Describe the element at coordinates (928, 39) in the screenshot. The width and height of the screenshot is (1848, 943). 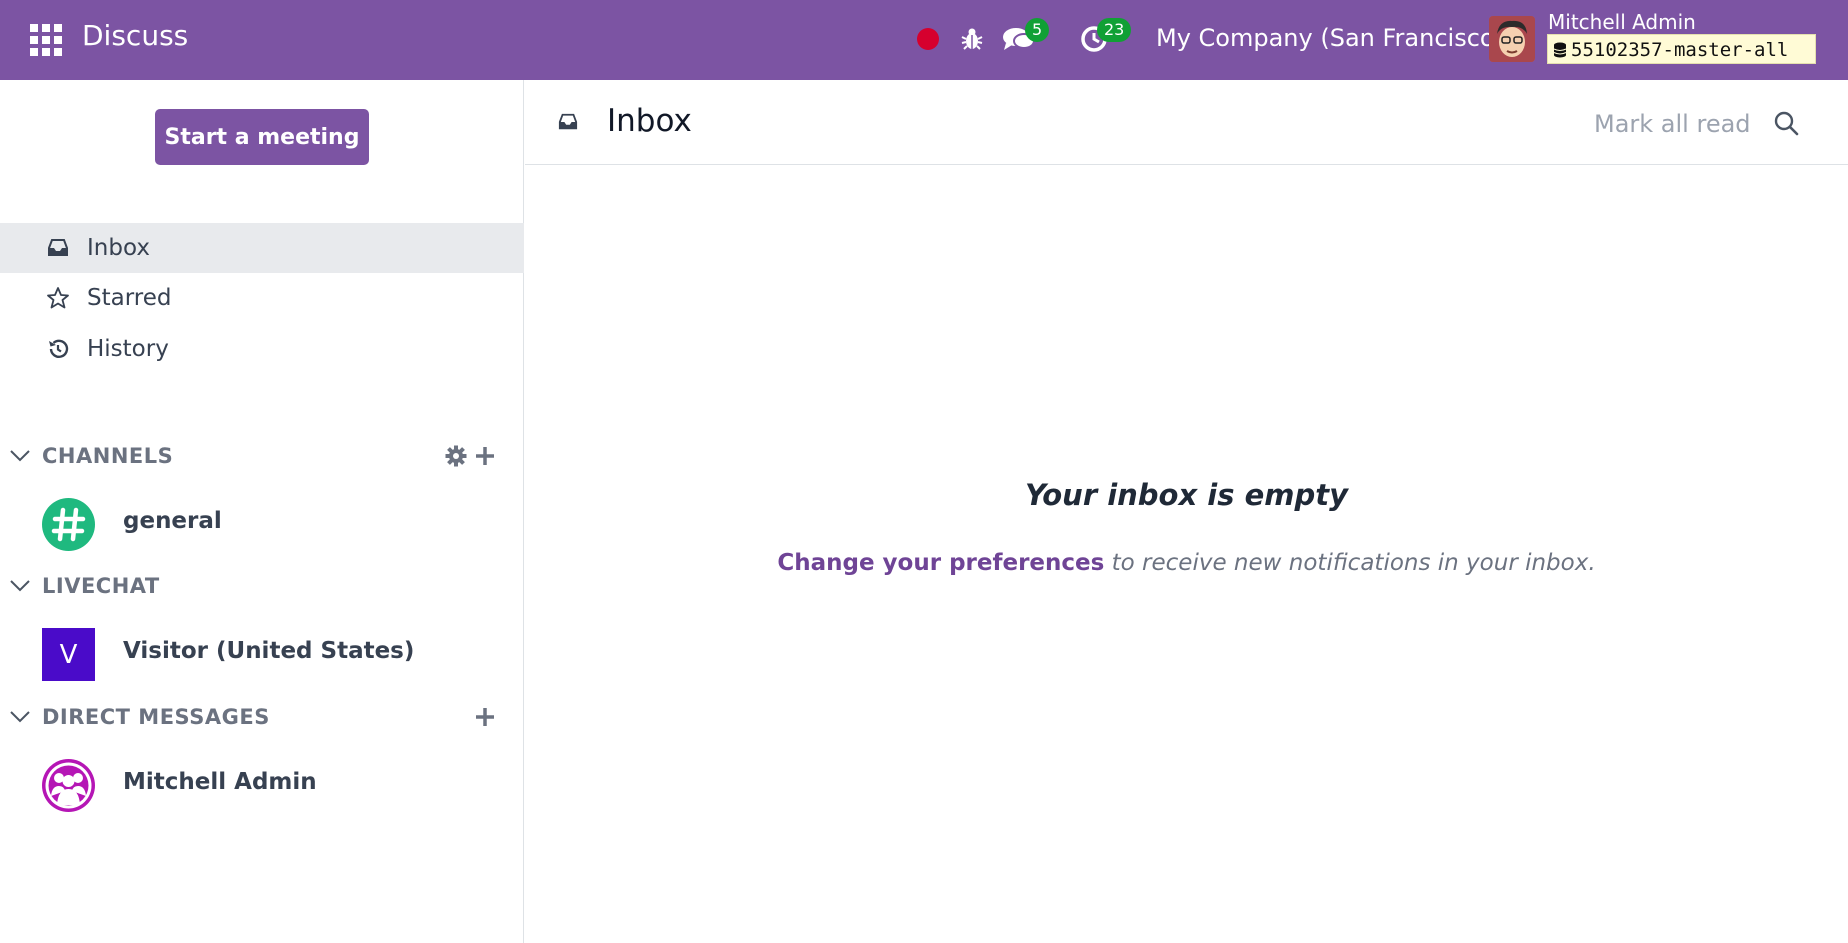
I see `recording-indicator-icon` at that location.